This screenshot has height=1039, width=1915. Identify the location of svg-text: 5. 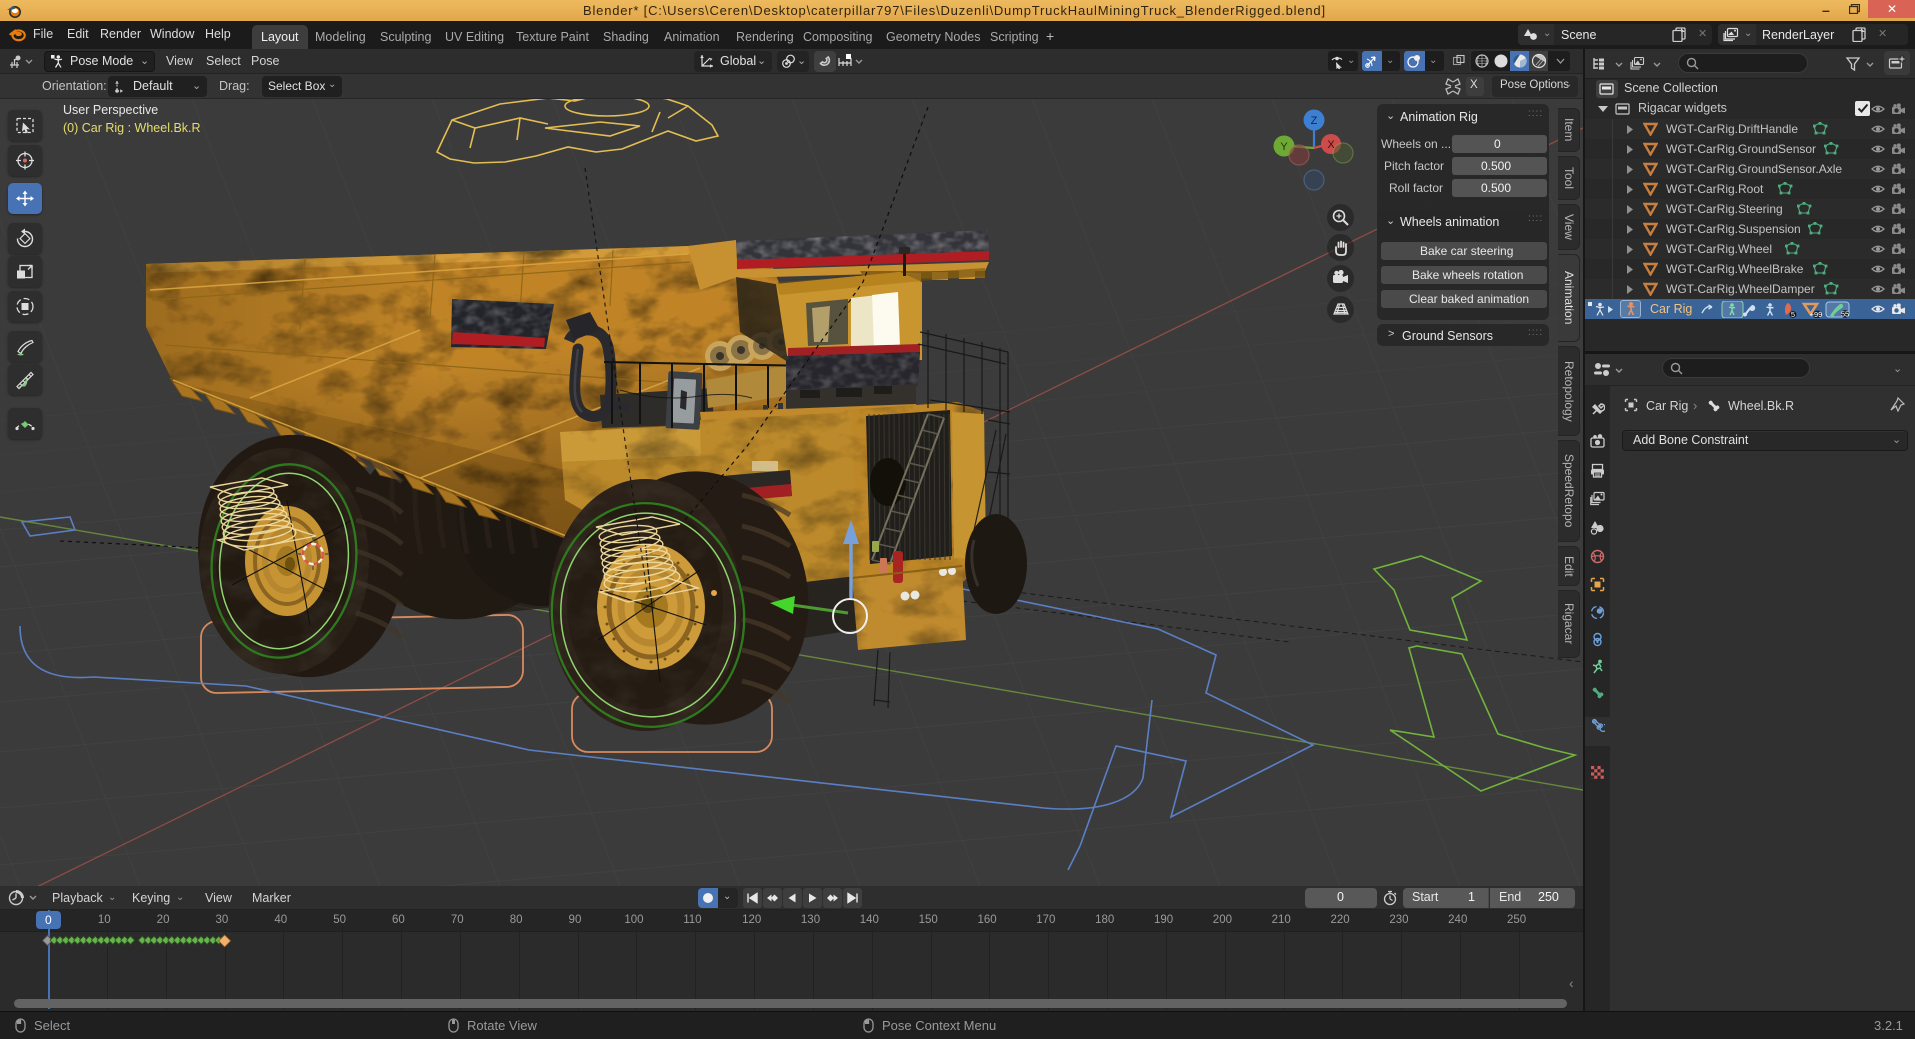
(1793, 314).